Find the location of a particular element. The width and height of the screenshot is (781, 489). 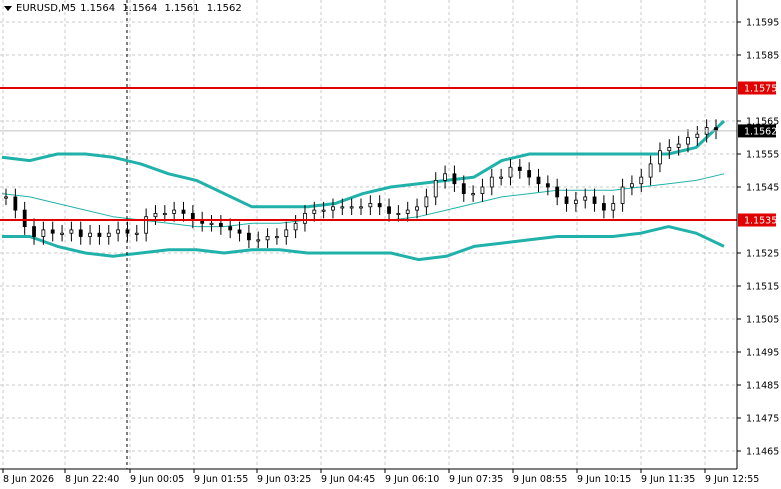

x-tick-label: 9 Jun 01:55 is located at coordinates (221, 479).